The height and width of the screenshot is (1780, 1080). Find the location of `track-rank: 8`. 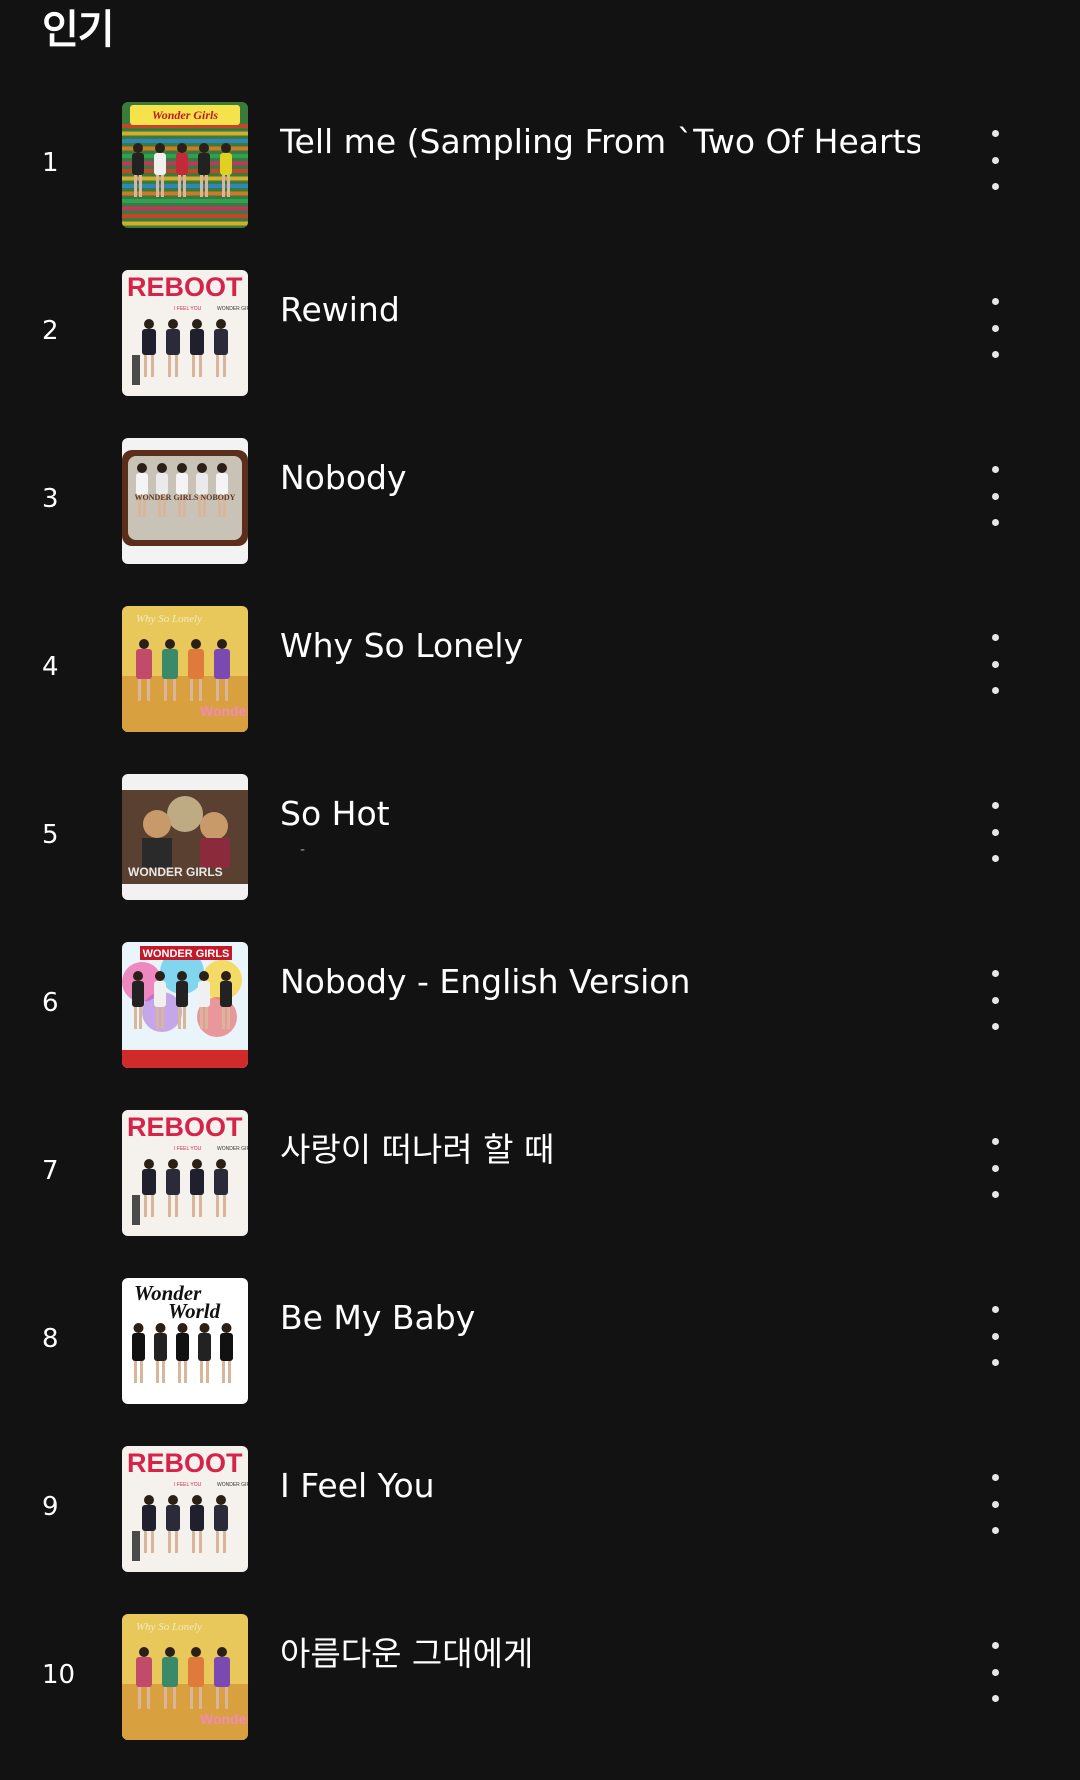

track-rank: 8 is located at coordinates (50, 1339).